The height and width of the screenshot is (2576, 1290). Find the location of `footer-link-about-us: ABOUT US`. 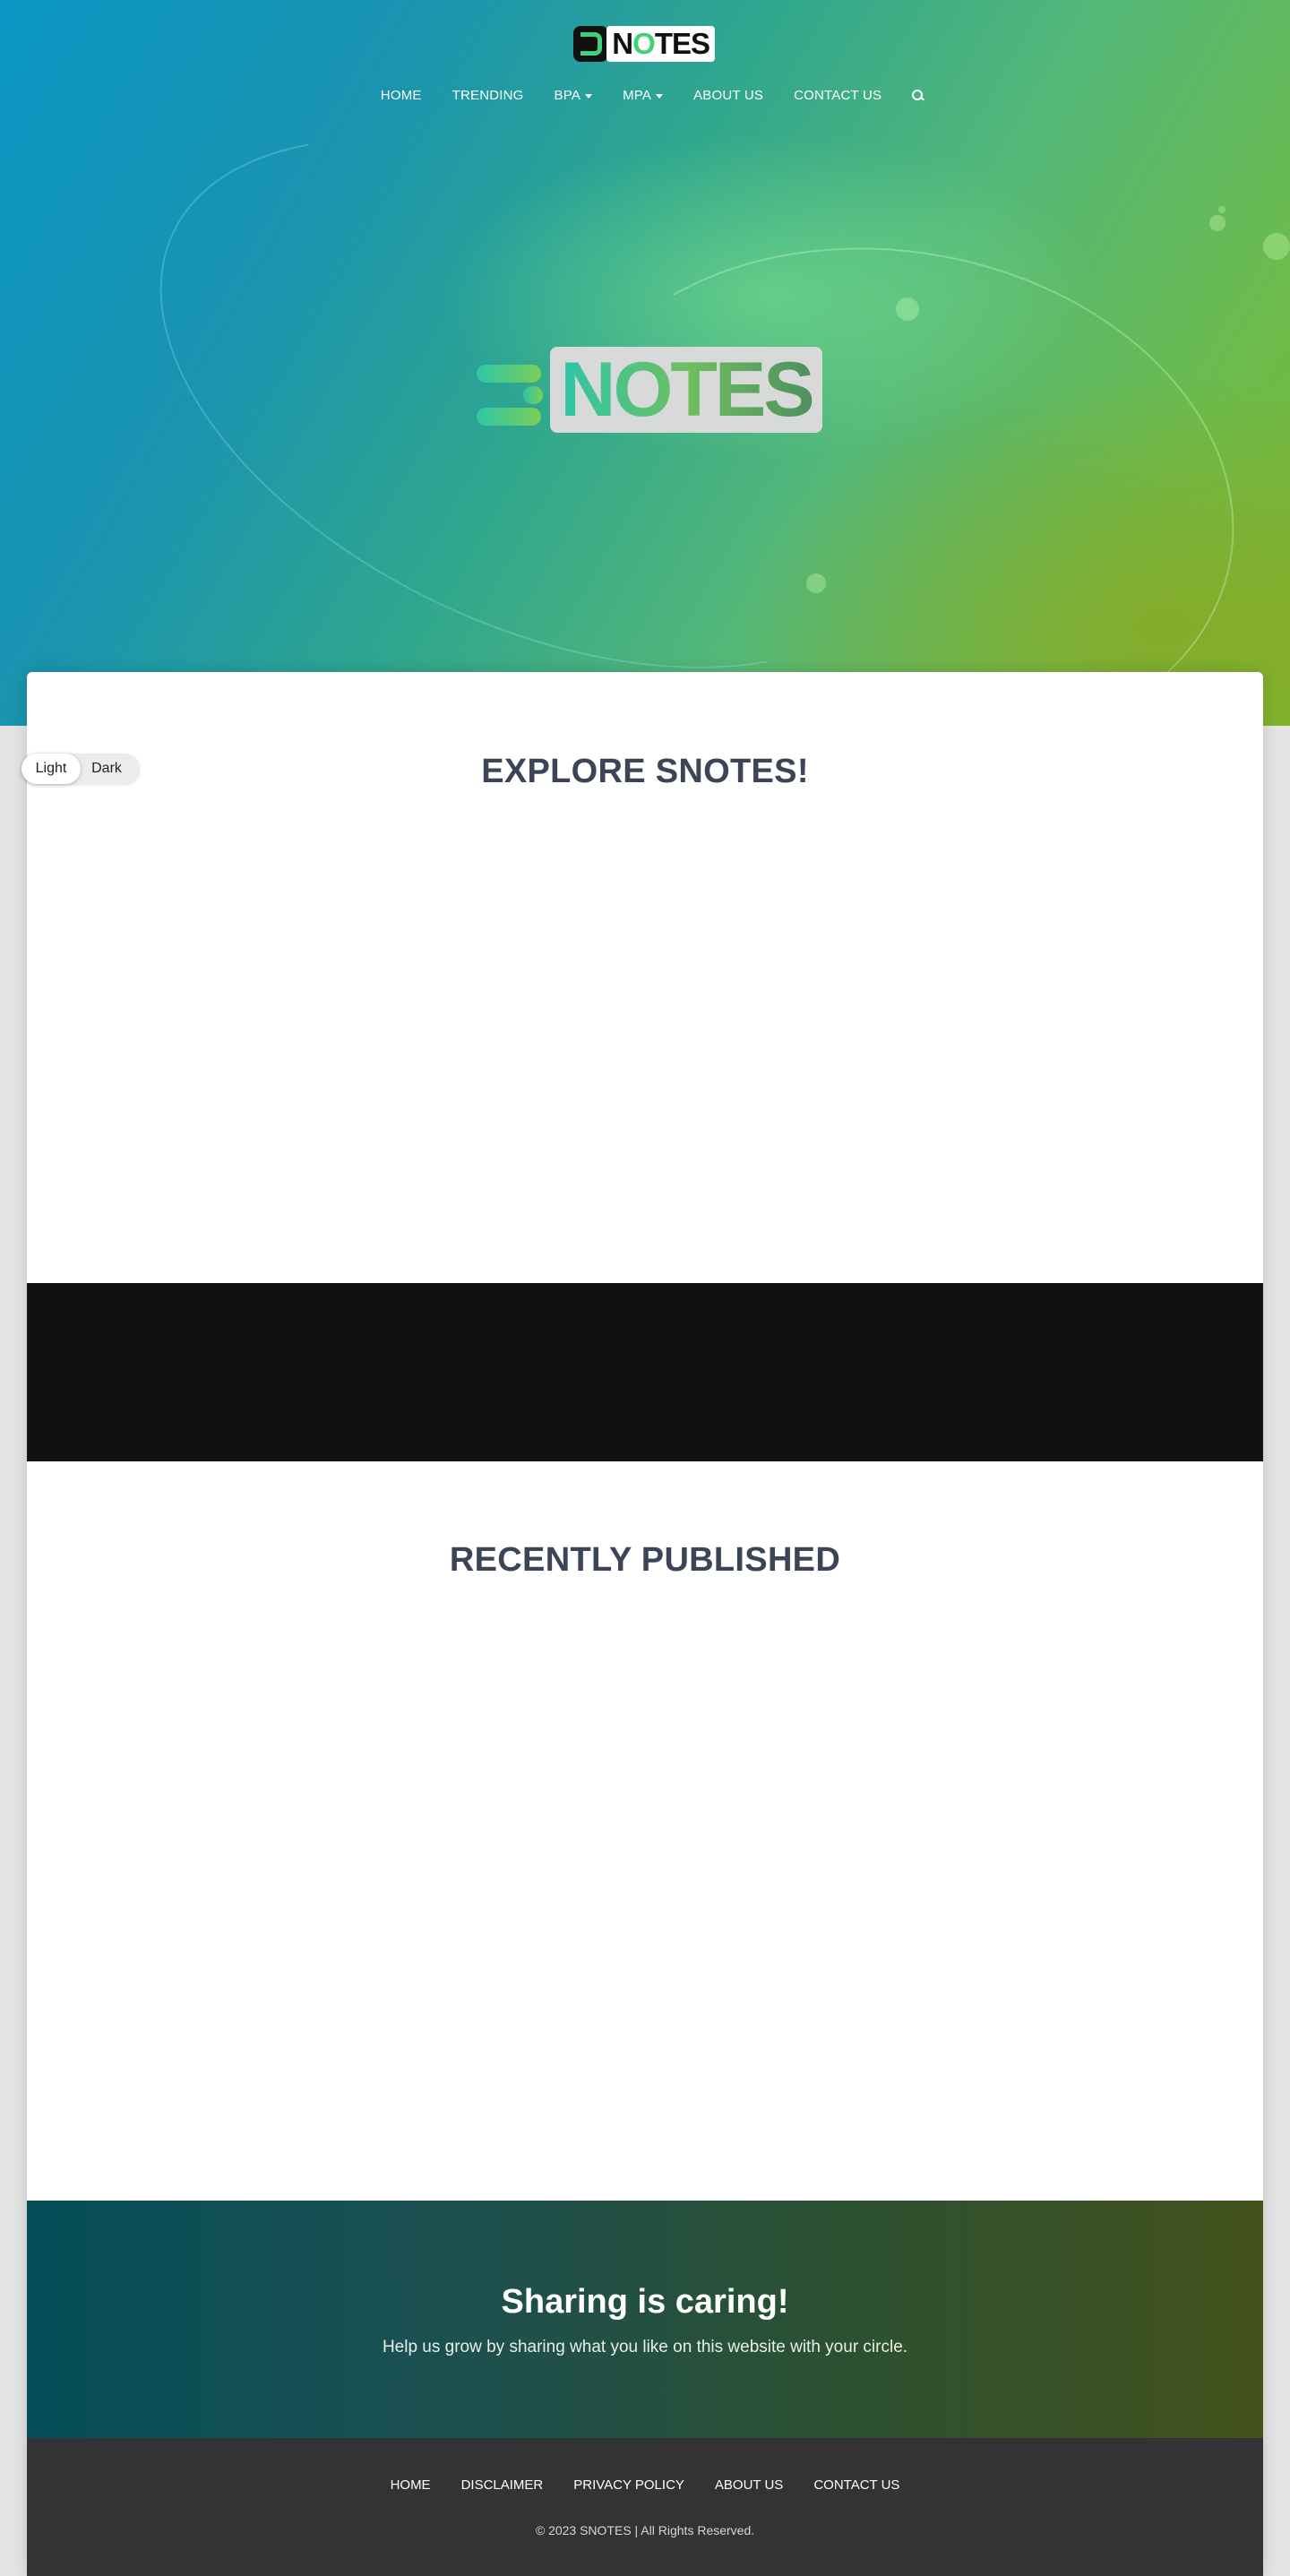

footer-link-about-us: ABOUT US is located at coordinates (749, 2485).